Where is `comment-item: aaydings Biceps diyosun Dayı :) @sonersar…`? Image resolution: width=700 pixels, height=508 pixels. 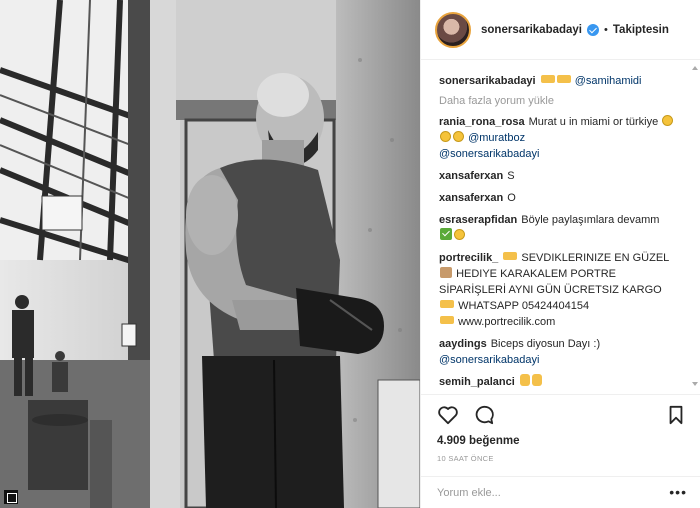
comment-item: aaydings Biceps diyosun Dayı :) @sonersar… is located at coordinates (562, 352).